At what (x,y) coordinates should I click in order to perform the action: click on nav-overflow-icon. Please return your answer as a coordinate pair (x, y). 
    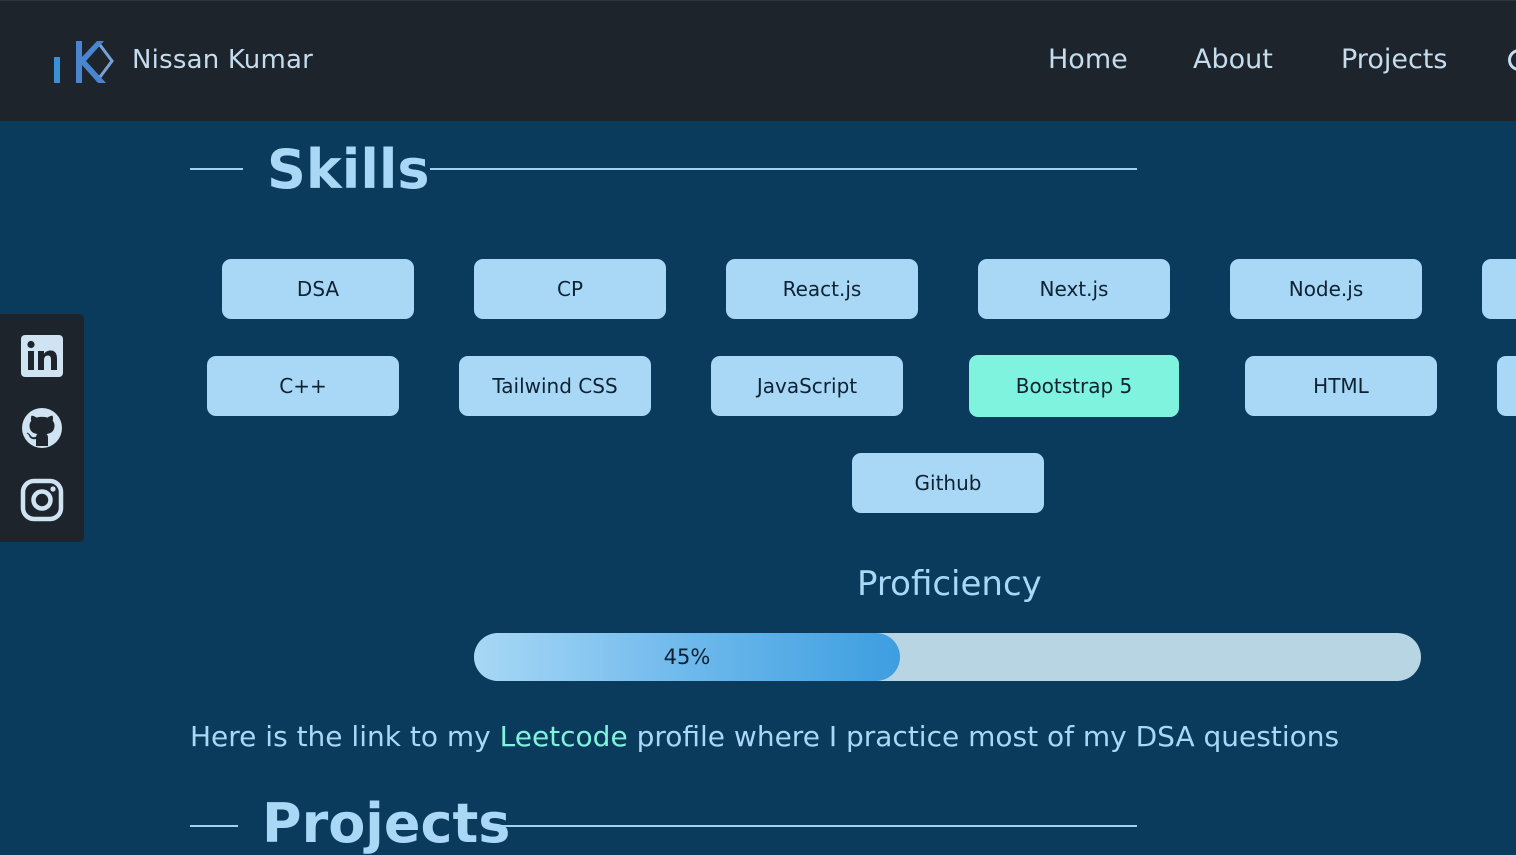
    Looking at the image, I should click on (1512, 60).